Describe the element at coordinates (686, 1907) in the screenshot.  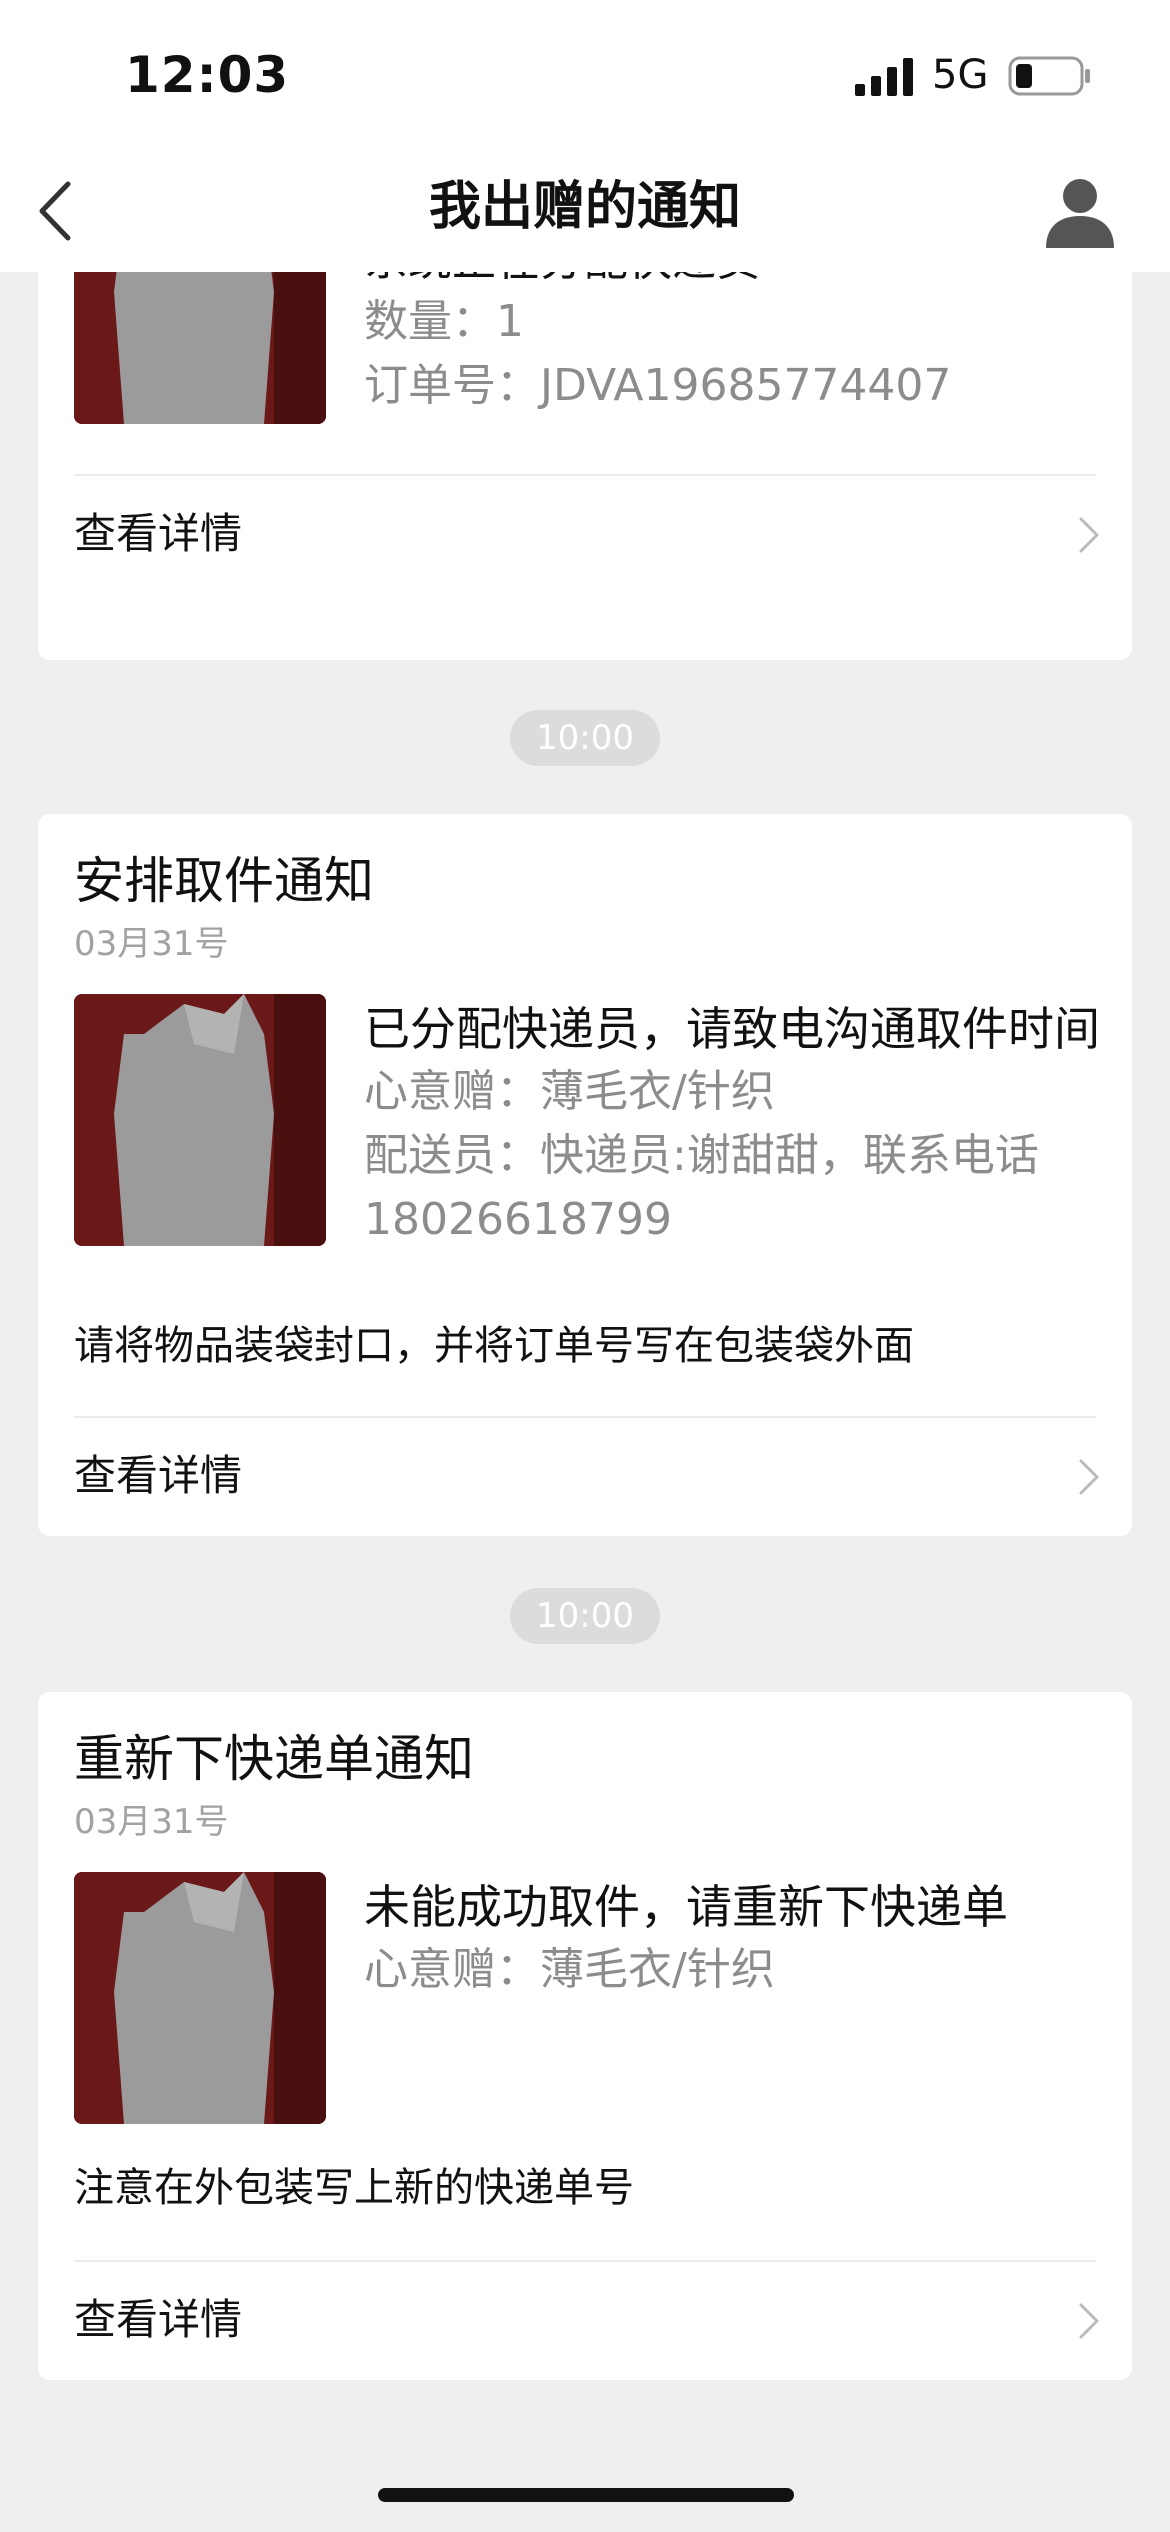
I see `card-main-text: 未能成功取件，请重新下快递单` at that location.